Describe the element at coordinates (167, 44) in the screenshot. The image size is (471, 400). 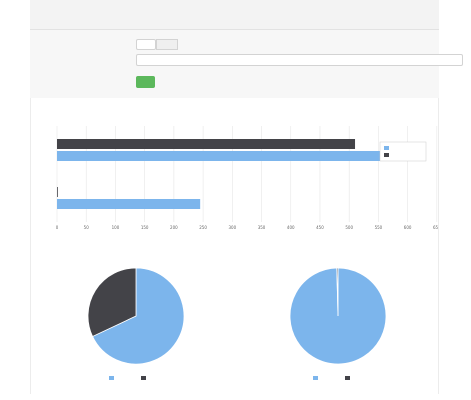
I see `field1-unit` at that location.